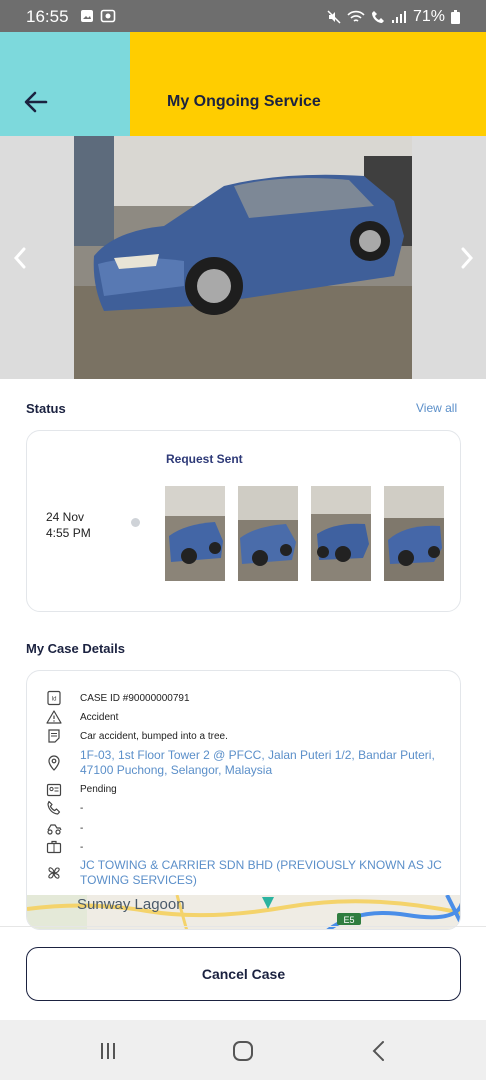 The image size is (486, 1080). I want to click on status-photo-thumbnails, so click(304, 533).